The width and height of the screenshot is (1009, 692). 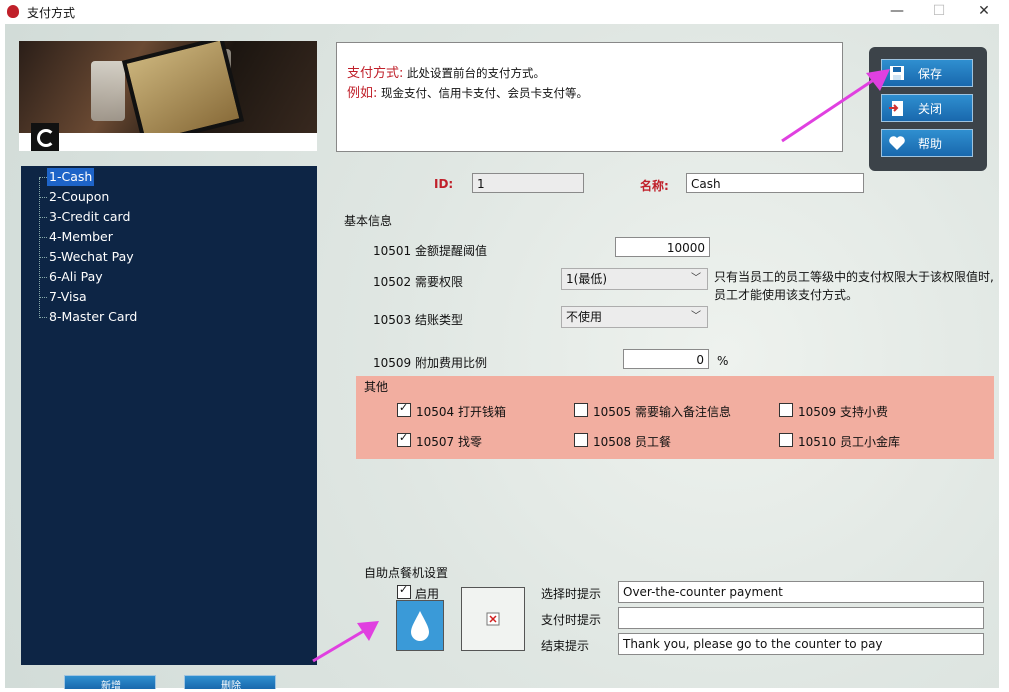 I want to click on f10501-label: 10501 金额提醒阈值, so click(x=430, y=251).